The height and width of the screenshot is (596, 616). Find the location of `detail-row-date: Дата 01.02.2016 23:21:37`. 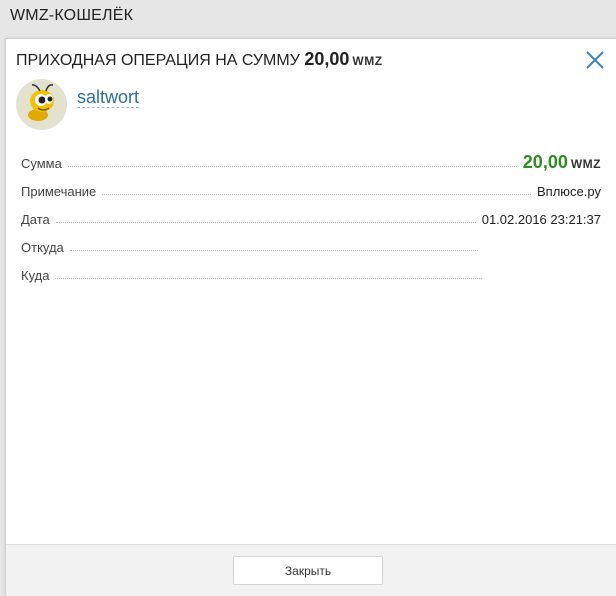

detail-row-date: Дата 01.02.2016 23:21:37 is located at coordinates (311, 217).